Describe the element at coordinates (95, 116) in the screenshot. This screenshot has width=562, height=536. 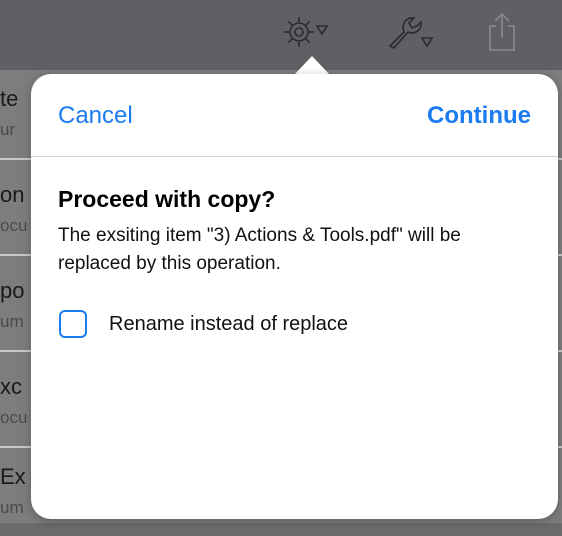
I see `cancel-button: Cancel` at that location.